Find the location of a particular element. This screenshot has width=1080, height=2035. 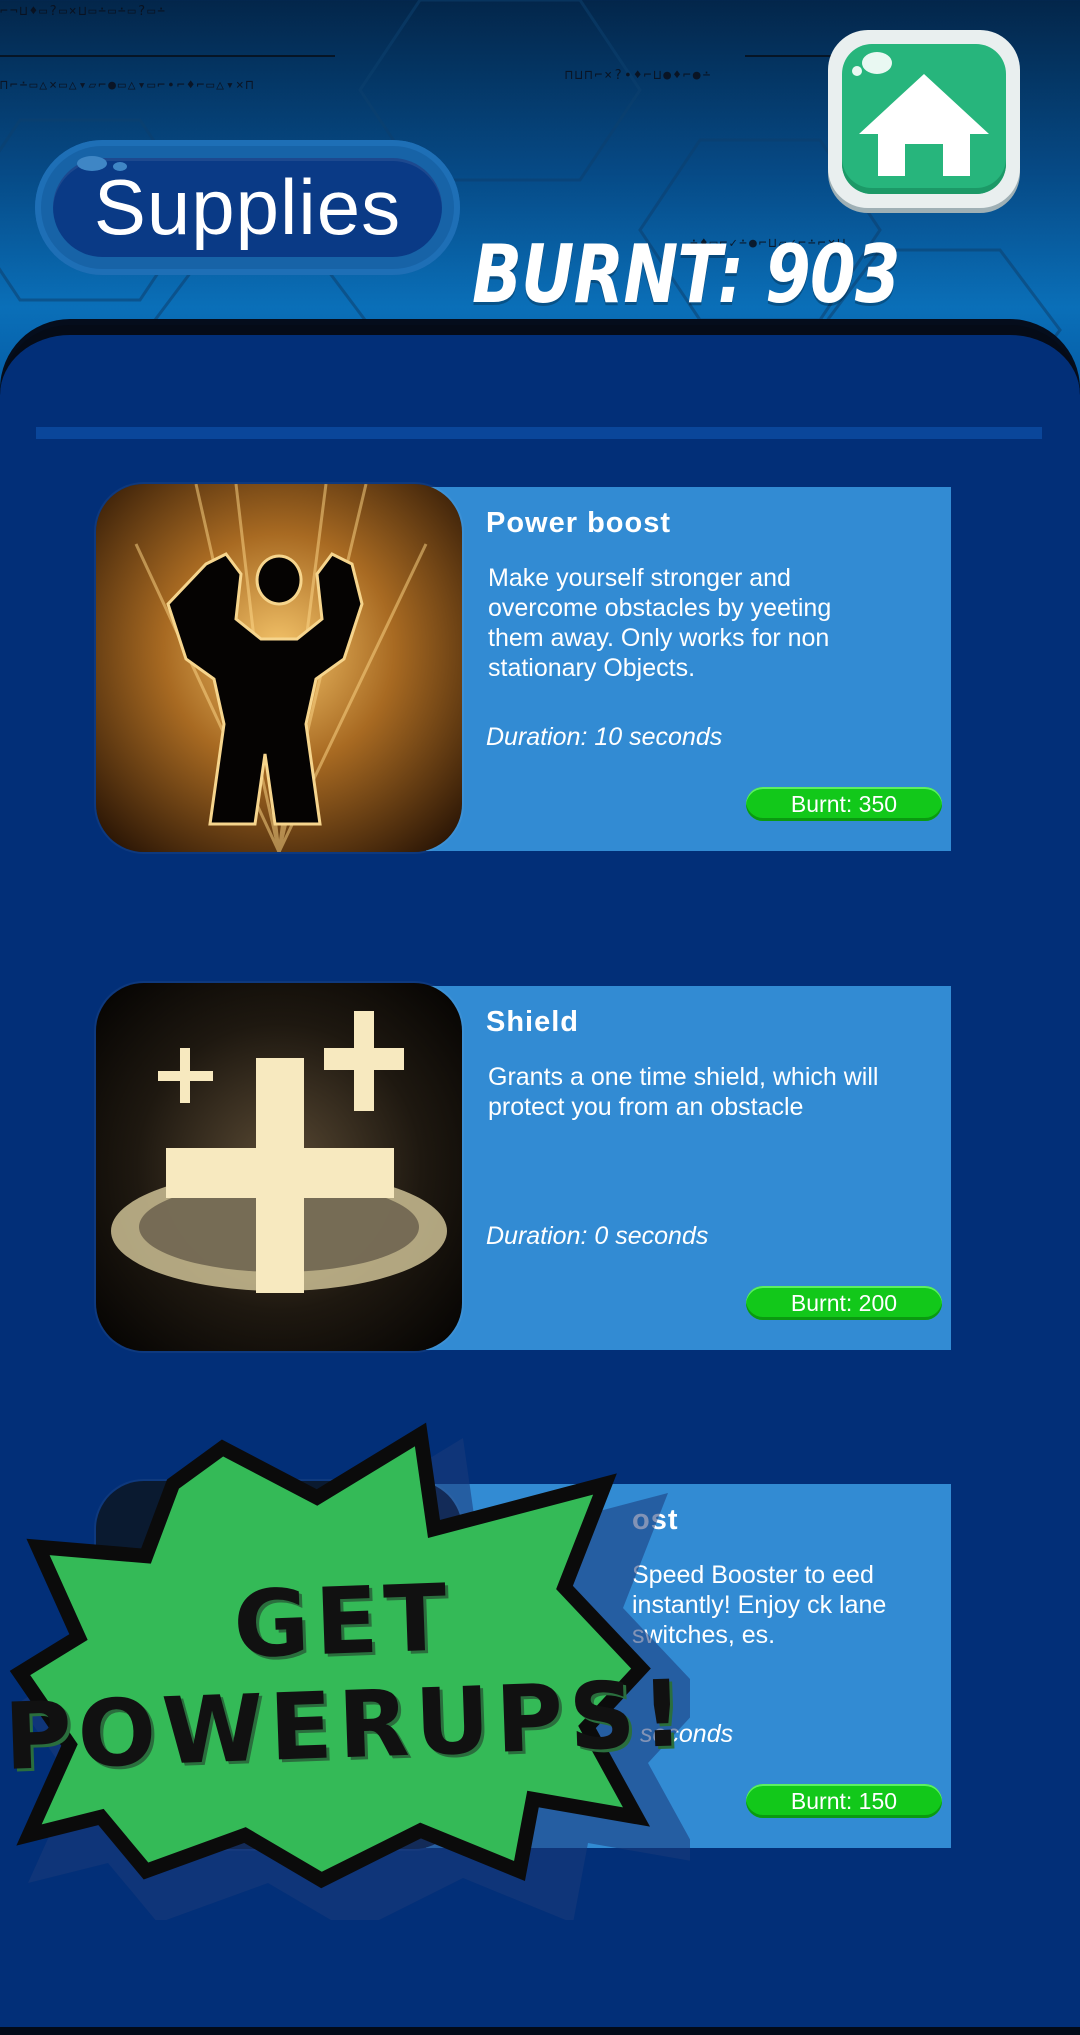

panel-divider is located at coordinates (539, 433).